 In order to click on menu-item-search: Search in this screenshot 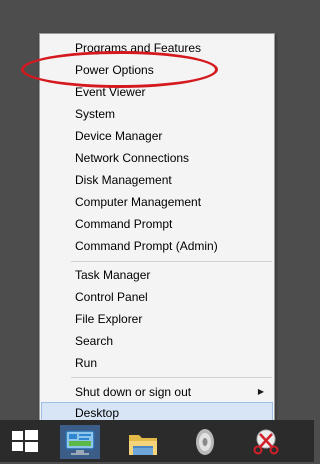, I will do `click(157, 341)`.